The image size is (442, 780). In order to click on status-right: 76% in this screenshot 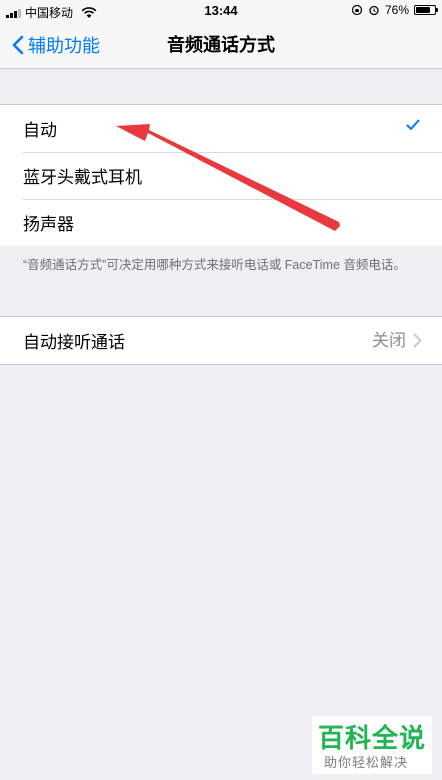, I will do `click(394, 10)`.